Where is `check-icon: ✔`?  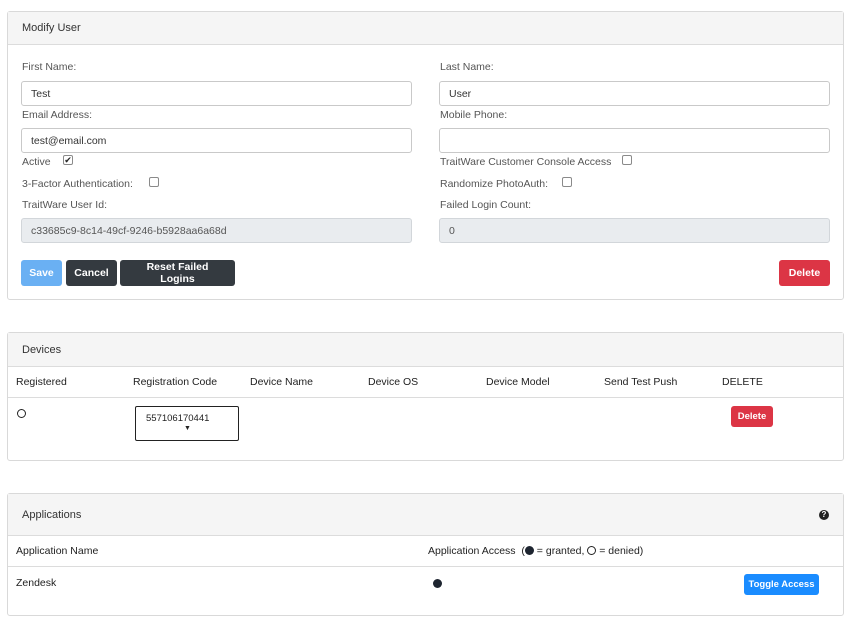
check-icon: ✔ is located at coordinates (68, 159).